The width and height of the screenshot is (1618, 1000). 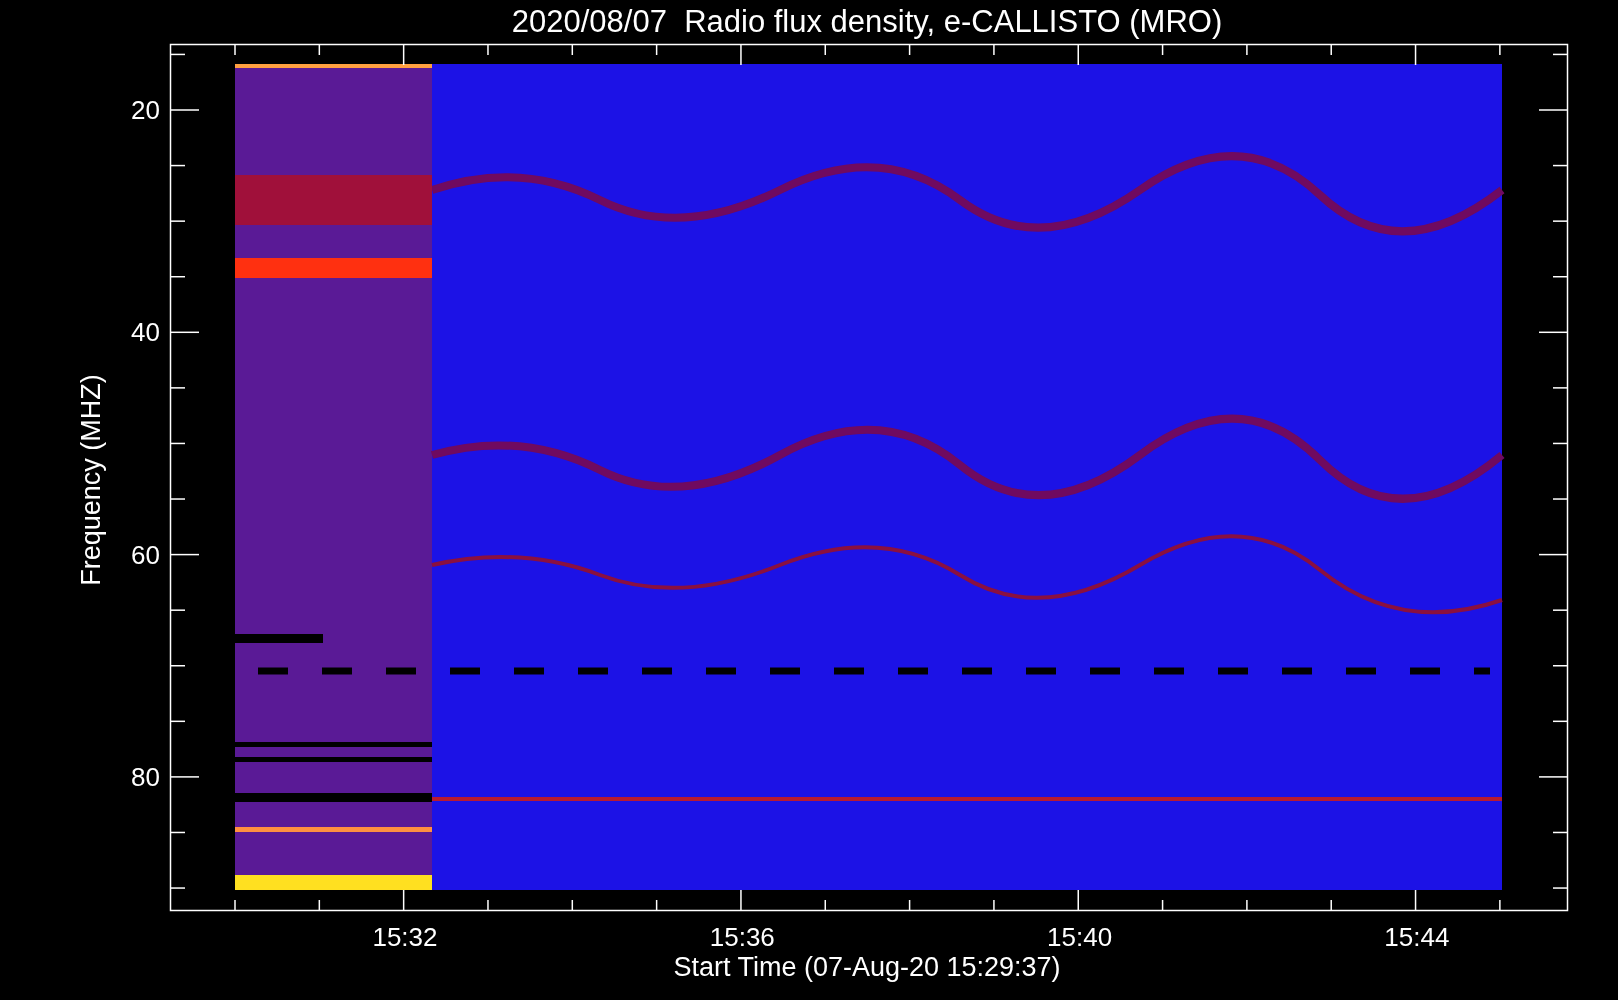 I want to click on x-tick-label: 15:44, so click(x=1417, y=937).